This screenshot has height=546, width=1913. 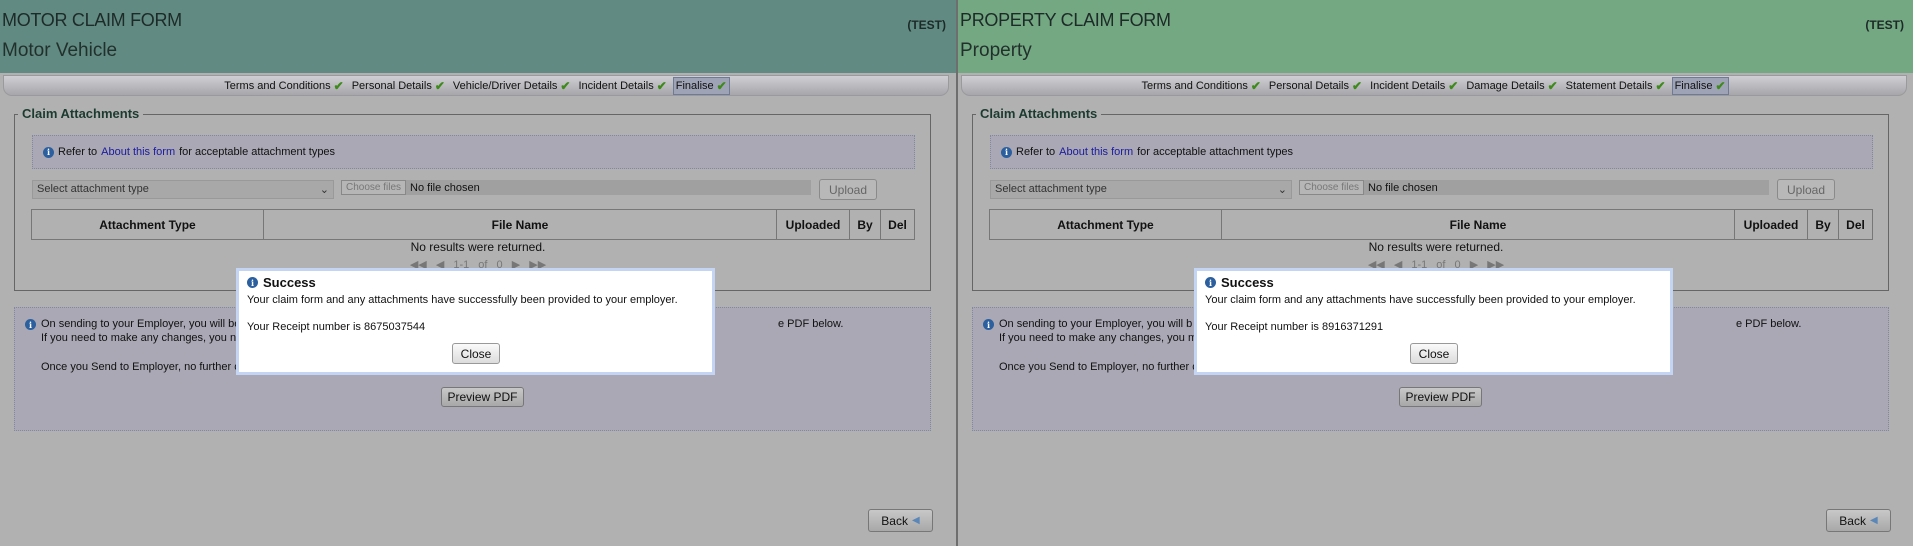 I want to click on notice-line: On sending to your Employer, you will b, so click(x=1096, y=324).